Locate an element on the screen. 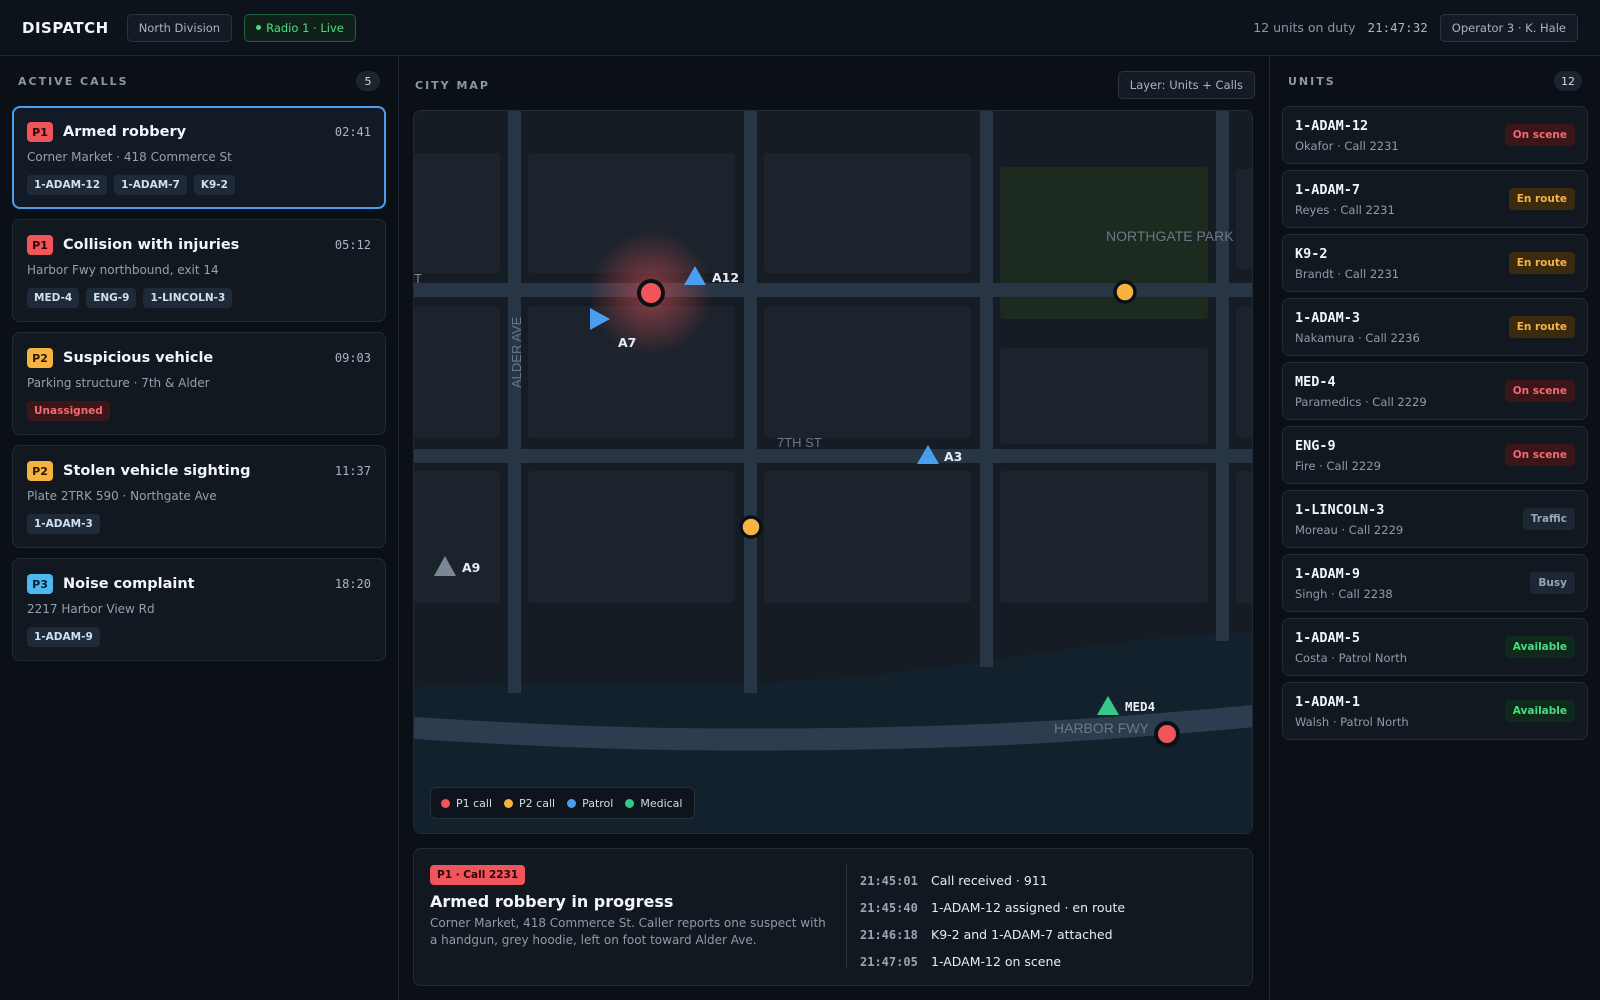 Image resolution: width=1600 pixels, height=1000 pixels. unit-assignment: Moreau · Call 2229 is located at coordinates (1349, 529).